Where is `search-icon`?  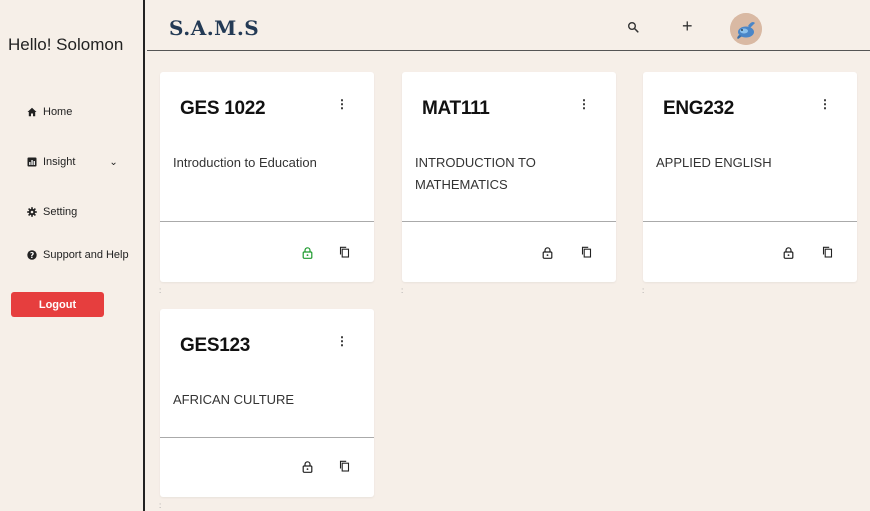
search-icon is located at coordinates (633, 27).